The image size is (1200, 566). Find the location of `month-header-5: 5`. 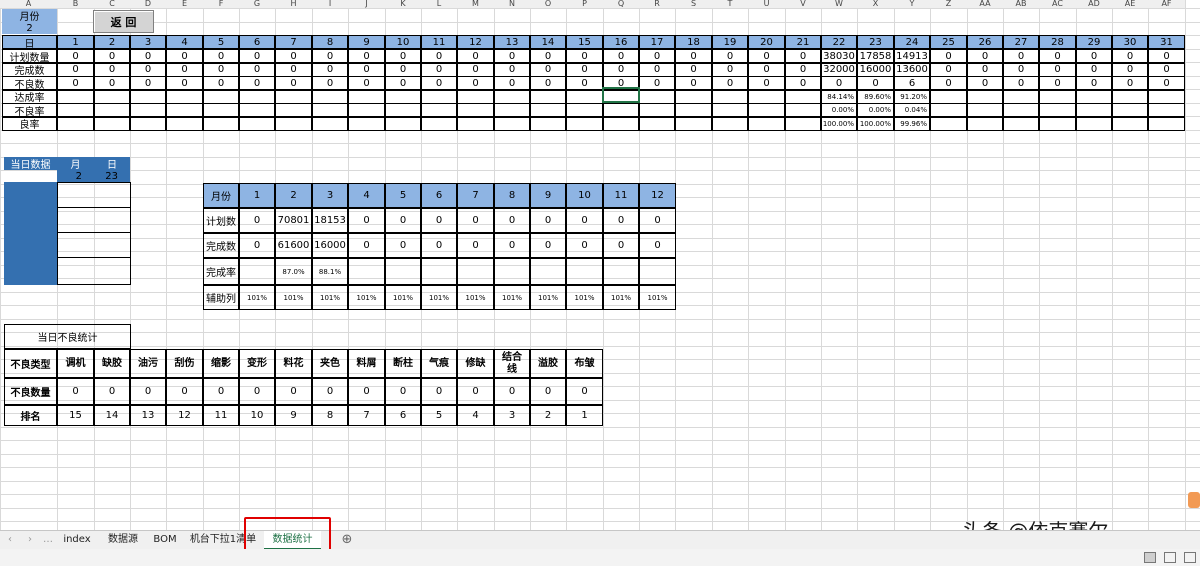

month-header-5: 5 is located at coordinates (403, 195).